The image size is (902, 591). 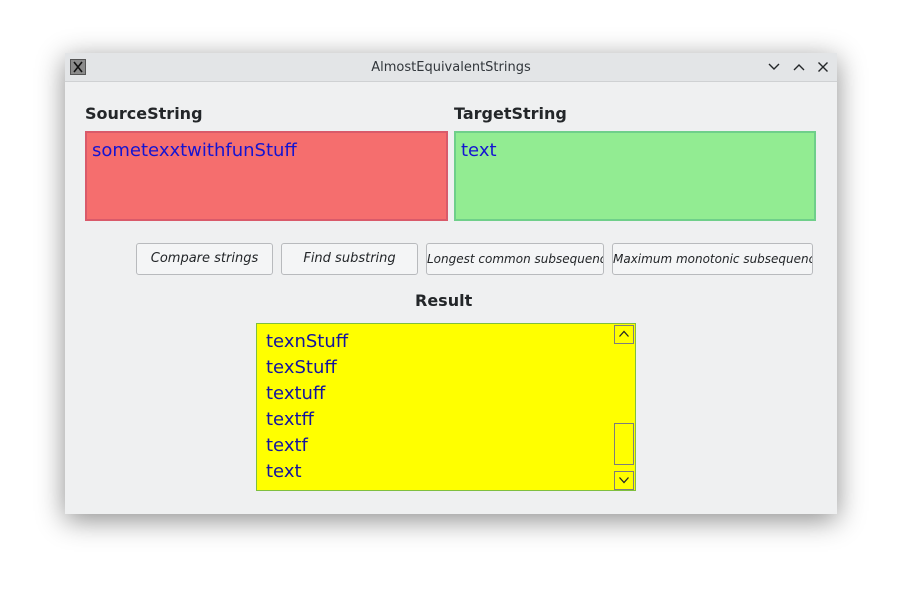 I want to click on list-item: textuff, so click(x=307, y=394).